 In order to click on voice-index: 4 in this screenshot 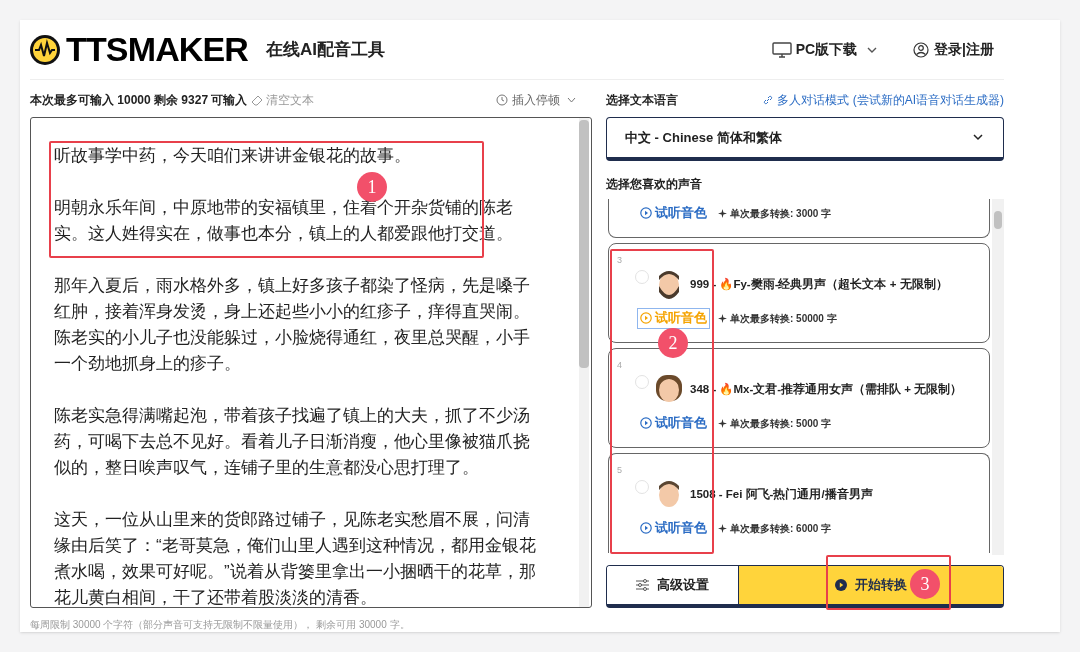, I will do `click(619, 364)`.